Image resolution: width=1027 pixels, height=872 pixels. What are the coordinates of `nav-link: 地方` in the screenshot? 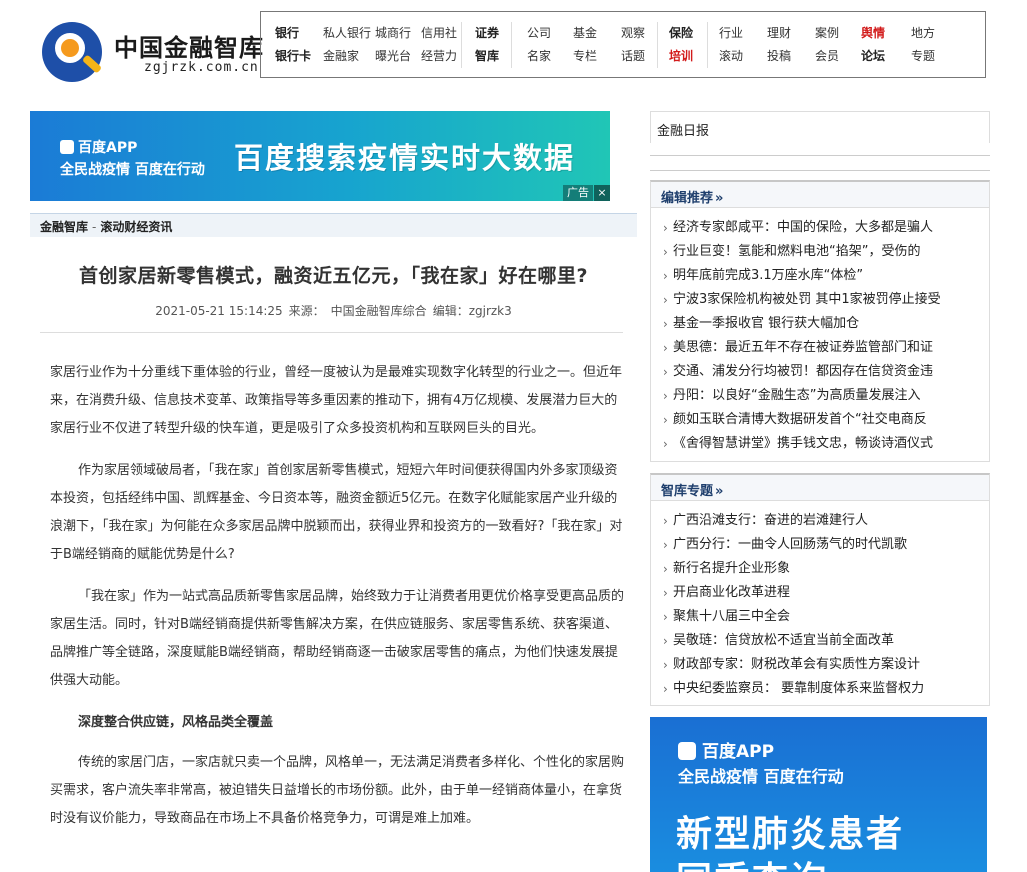 It's located at (923, 32).